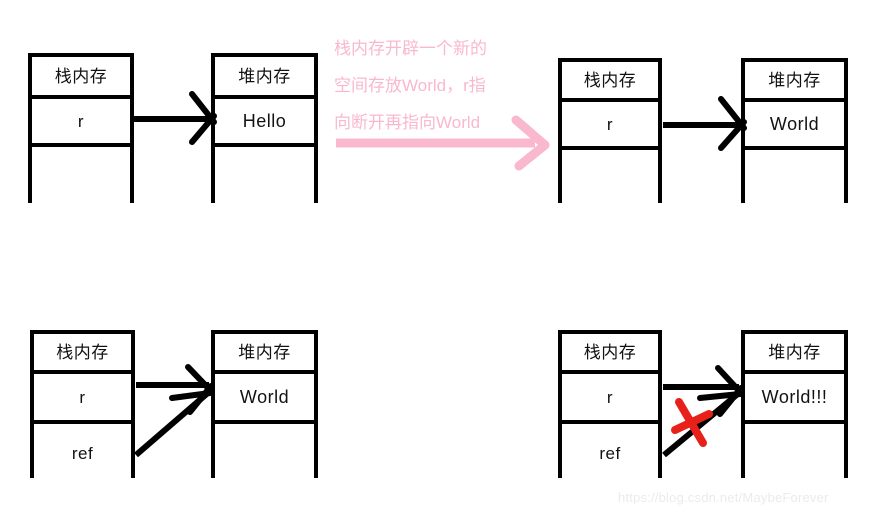 Image resolution: width=880 pixels, height=514 pixels. I want to click on stack-box-bottom-left: 栈内存 r ref, so click(82, 406).